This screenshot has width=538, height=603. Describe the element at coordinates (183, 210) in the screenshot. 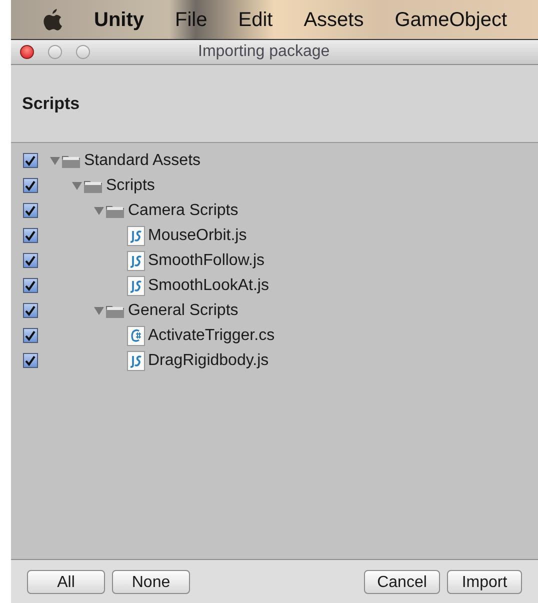

I see `tree-item-label: Camera Scripts` at that location.